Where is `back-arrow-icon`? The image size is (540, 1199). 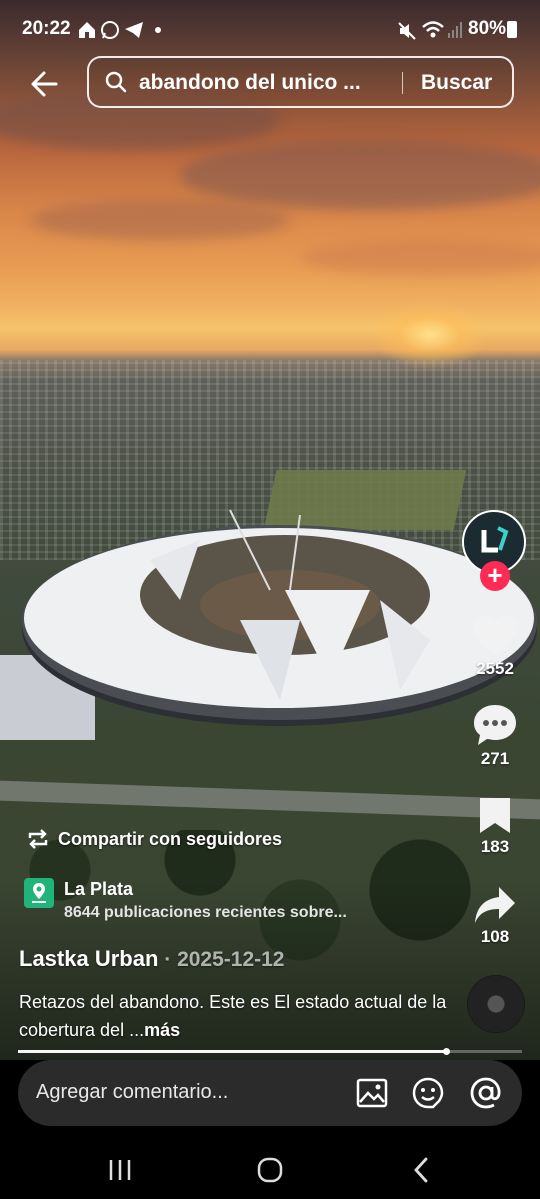 back-arrow-icon is located at coordinates (46, 84).